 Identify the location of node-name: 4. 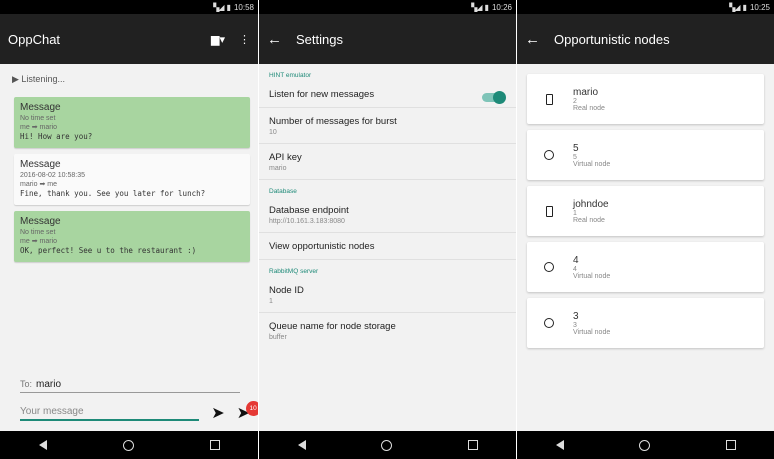
(576, 260).